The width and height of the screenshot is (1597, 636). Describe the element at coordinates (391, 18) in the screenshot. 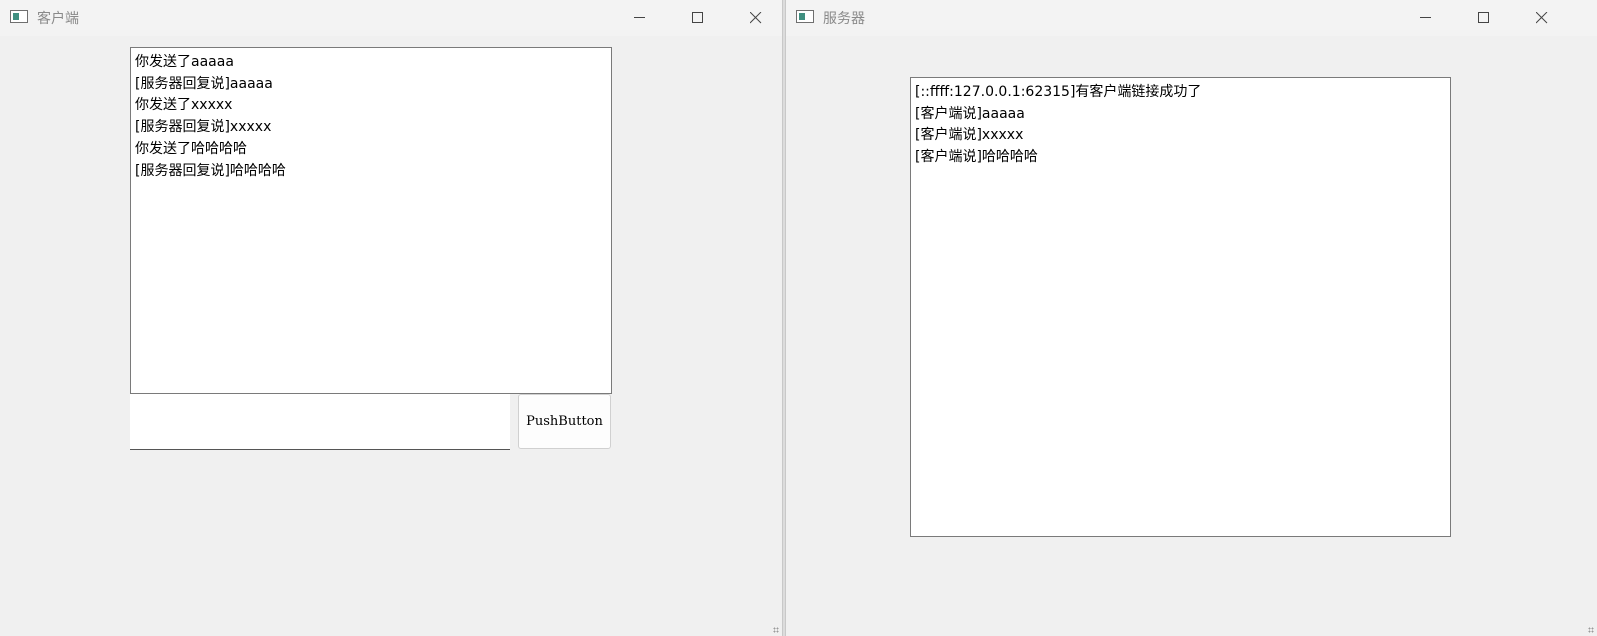

I see `client-titlebar: 客户端` at that location.